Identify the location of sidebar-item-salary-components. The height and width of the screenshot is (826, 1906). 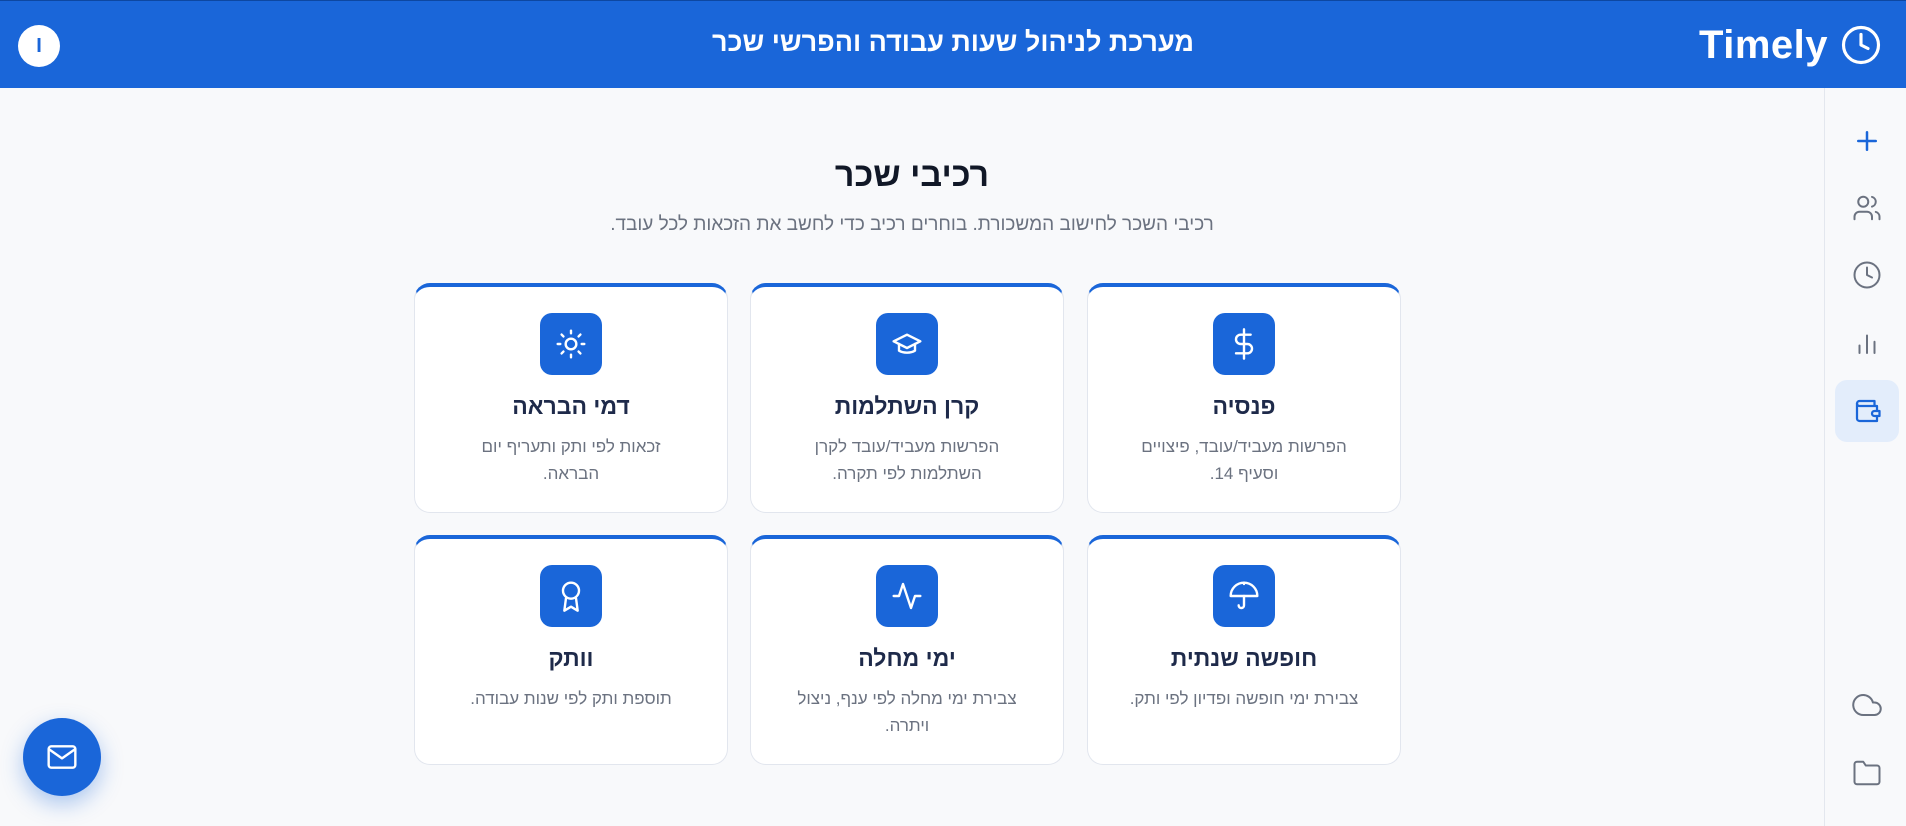
(1867, 411).